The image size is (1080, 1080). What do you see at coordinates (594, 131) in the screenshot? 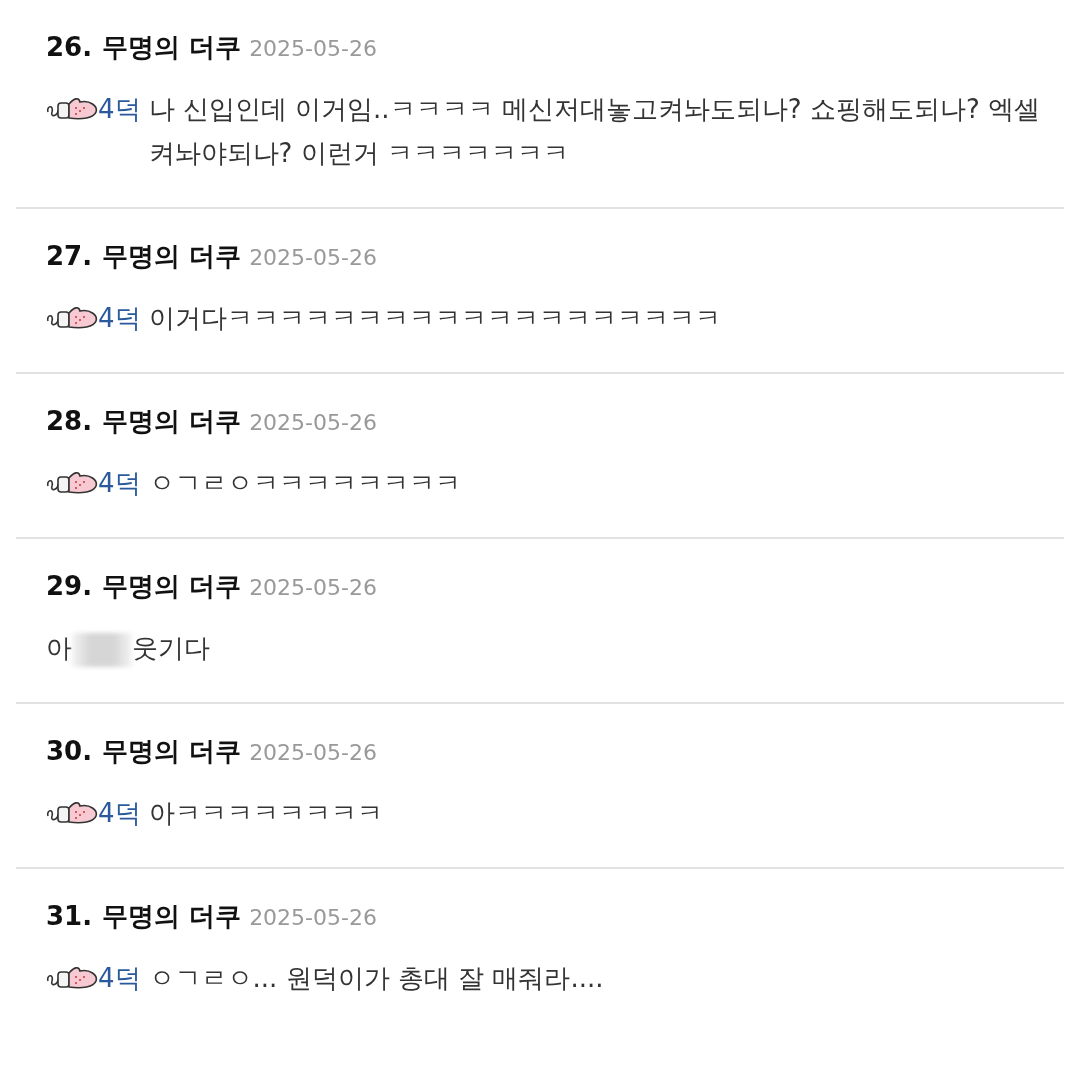
I see `comment-text: 나 신입인데 이거임..ㅋㅋㅋㅋ 메신저대놓고켜놔도되나? 쇼핑해도되나? 엑셀켜놔야되나? 이런거 ㅋㅋㅋㅋㅋㅋㅋ` at bounding box center [594, 131].